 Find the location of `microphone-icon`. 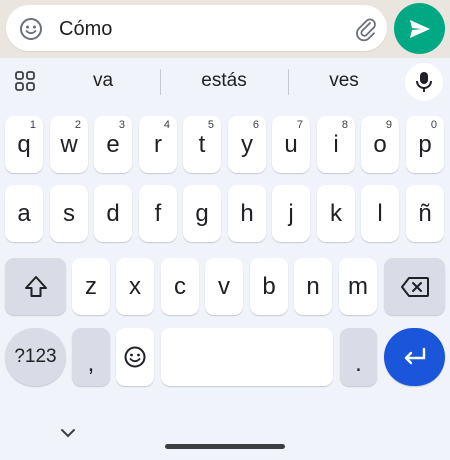

microphone-icon is located at coordinates (424, 82).